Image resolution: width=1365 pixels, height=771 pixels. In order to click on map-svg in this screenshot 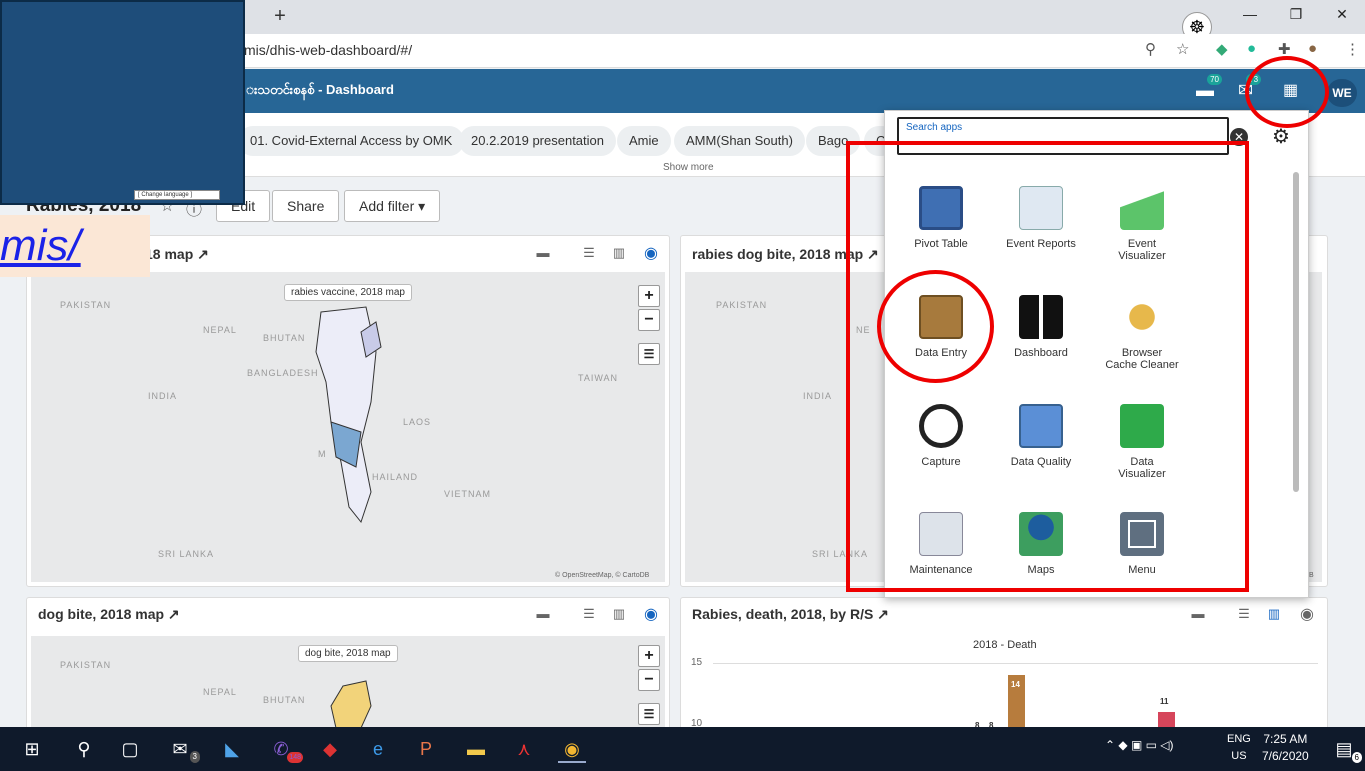, I will do `click(348, 415)`.